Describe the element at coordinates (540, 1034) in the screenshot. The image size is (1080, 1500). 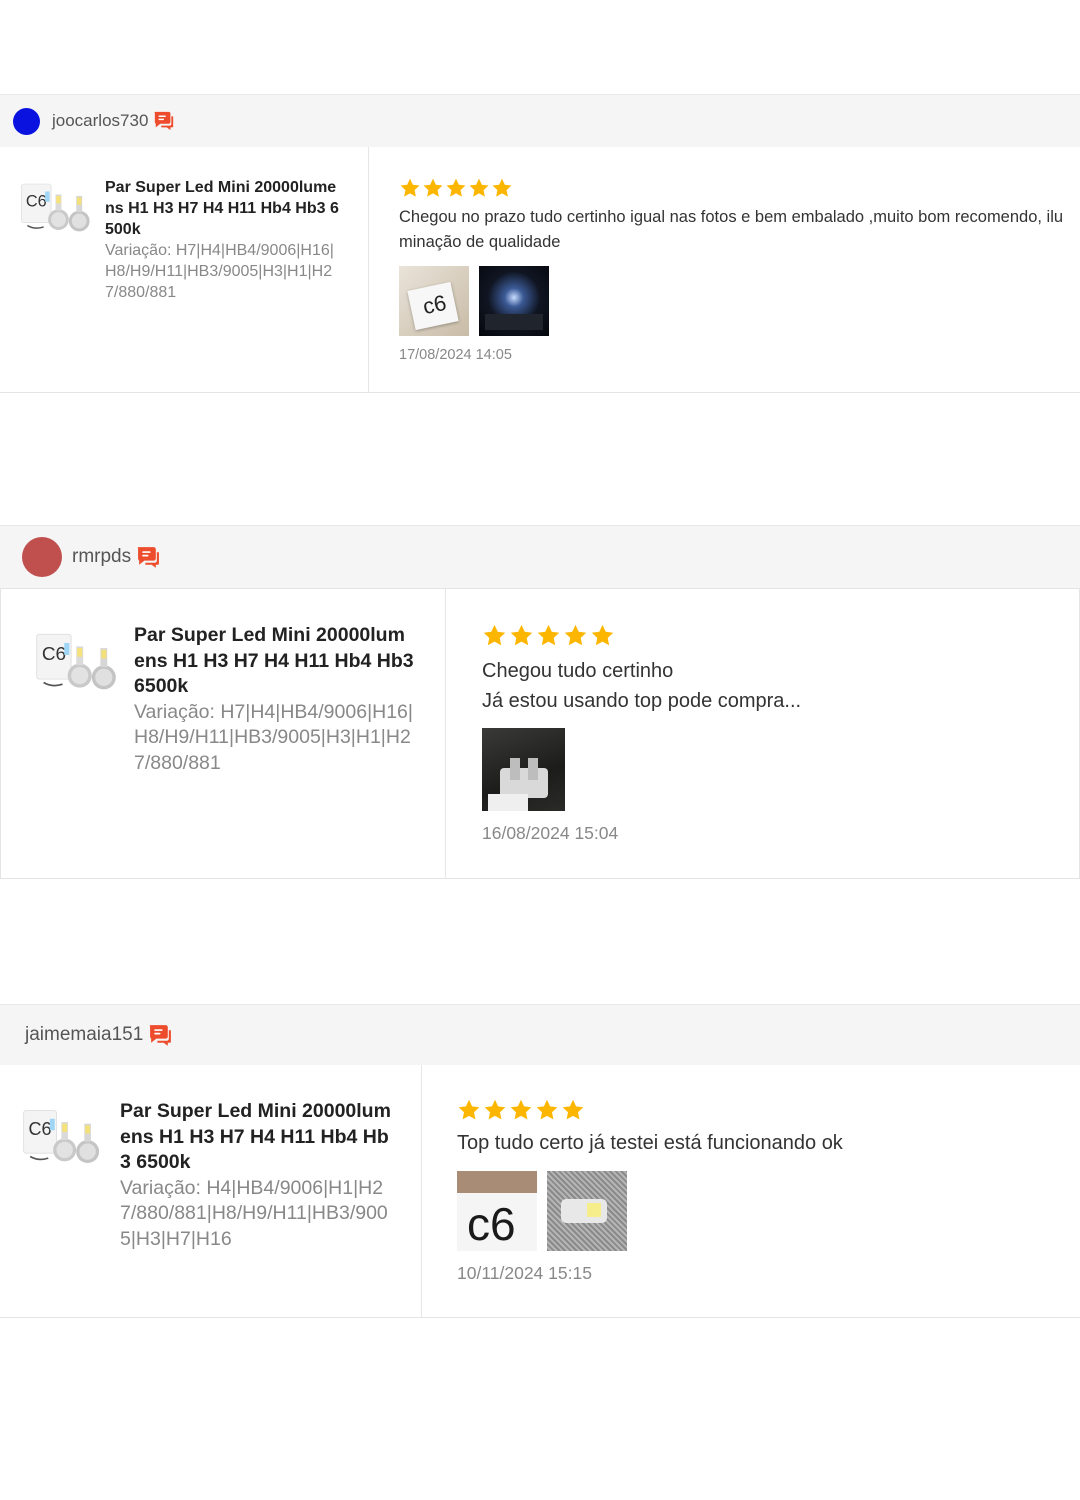
I see `review-header: jaimemaia151` at that location.